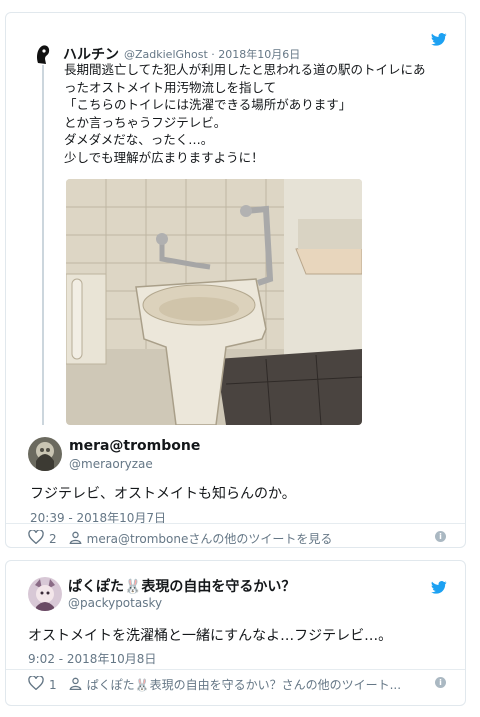 The height and width of the screenshot is (717, 480). I want to click on tweet-author-handle: @packypotasky, so click(115, 603).